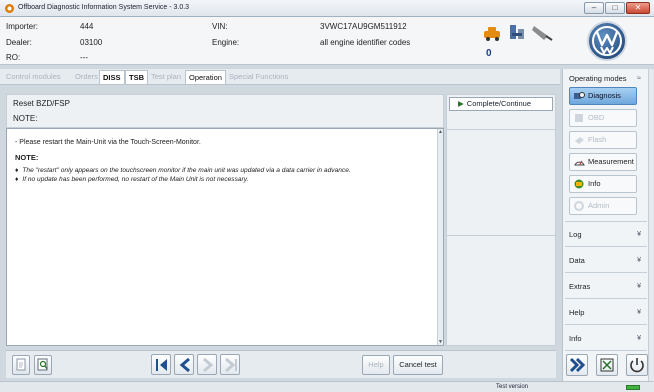  Describe the element at coordinates (440, 342) in the screenshot. I see `scroll-down-icon: ▼` at that location.